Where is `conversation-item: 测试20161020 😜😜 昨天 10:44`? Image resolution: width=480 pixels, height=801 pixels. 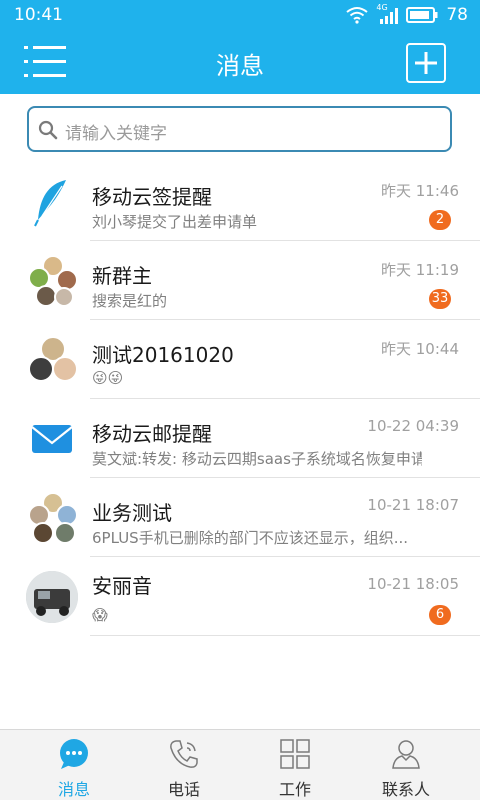 conversation-item: 测试20161020 😜😜 昨天 10:44 is located at coordinates (240, 359).